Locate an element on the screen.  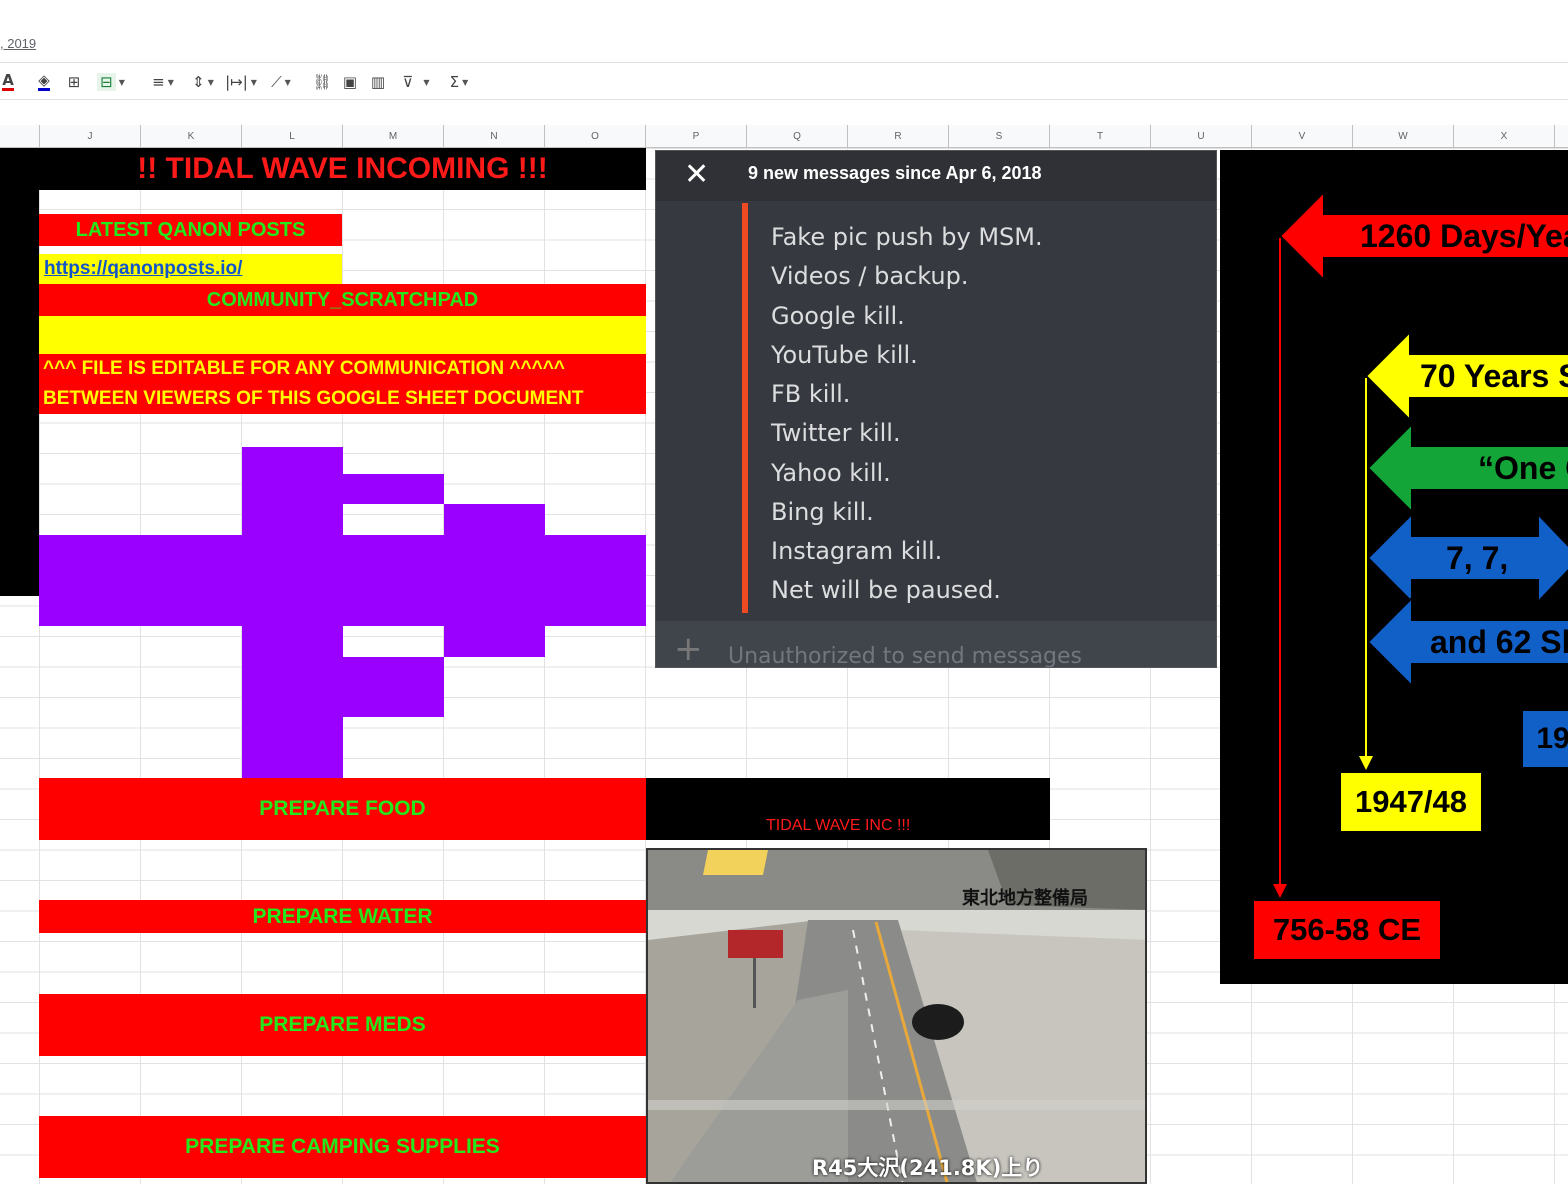
black-cell-strip is located at coordinates (19, 372).